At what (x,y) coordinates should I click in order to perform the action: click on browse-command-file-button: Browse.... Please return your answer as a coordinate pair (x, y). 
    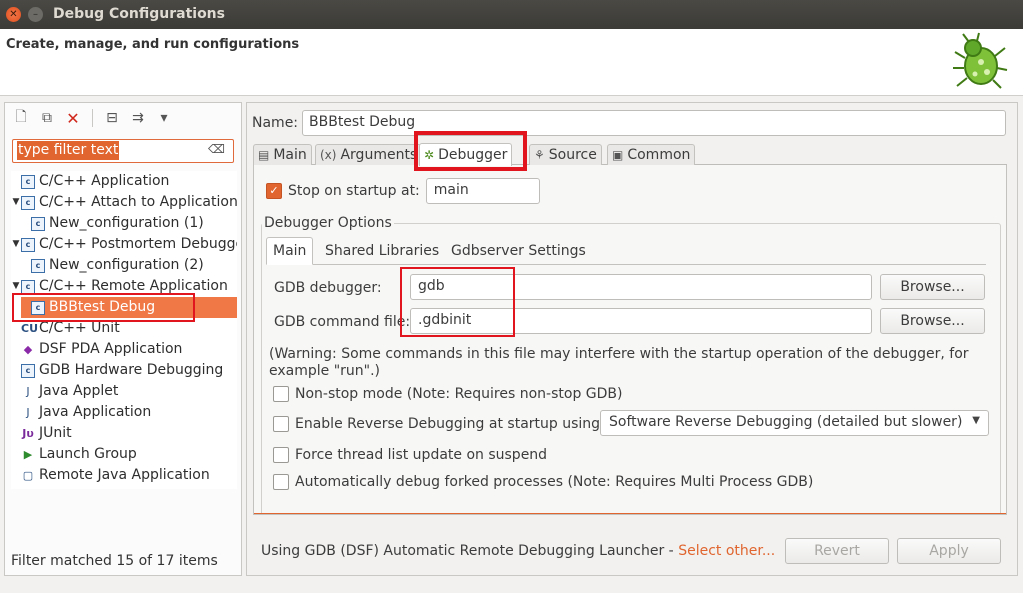
    Looking at the image, I should click on (932, 321).